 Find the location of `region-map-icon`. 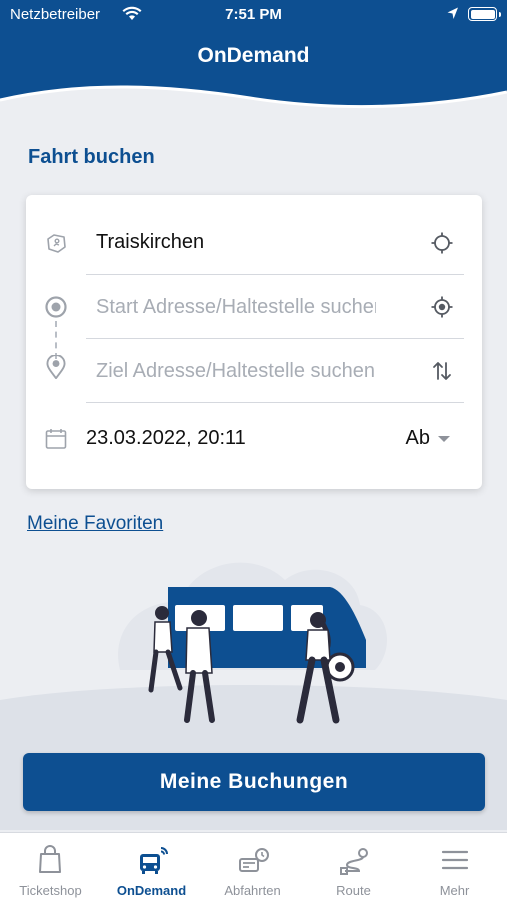

region-map-icon is located at coordinates (56, 243).